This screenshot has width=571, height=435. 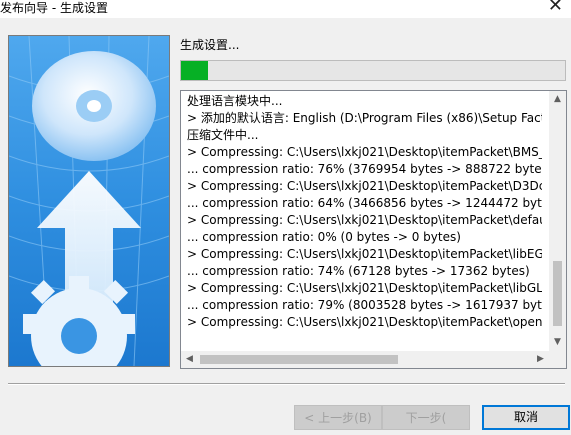 I want to click on scroll-down-icon: ▼, so click(x=557, y=342).